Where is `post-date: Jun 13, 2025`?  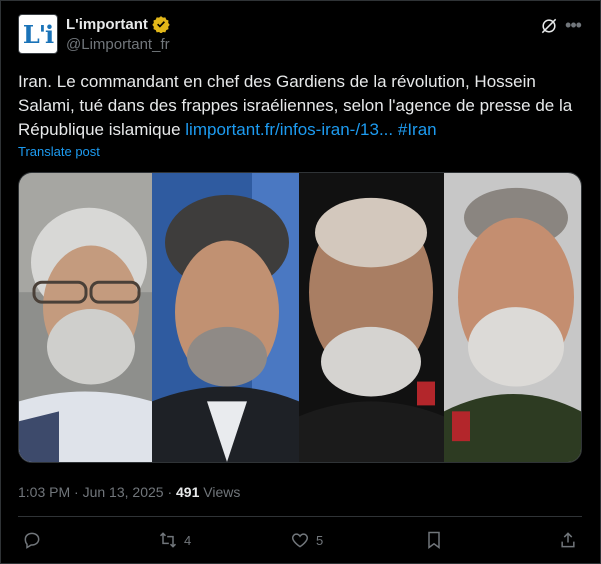 post-date: Jun 13, 2025 is located at coordinates (123, 492).